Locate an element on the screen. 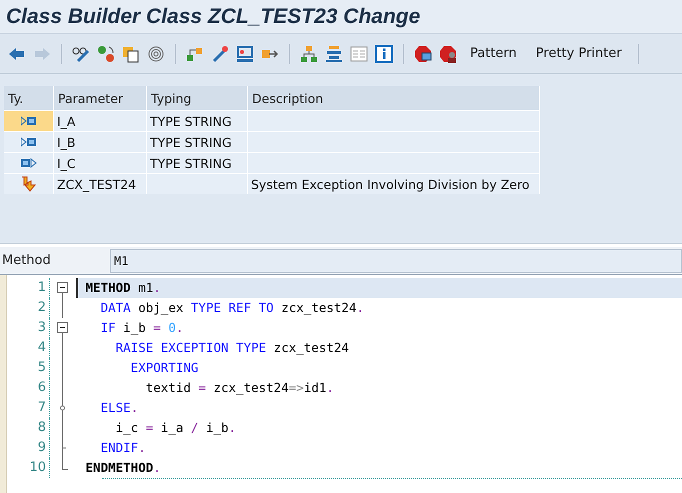 This screenshot has height=493, width=682. list-window-icon is located at coordinates (359, 53).